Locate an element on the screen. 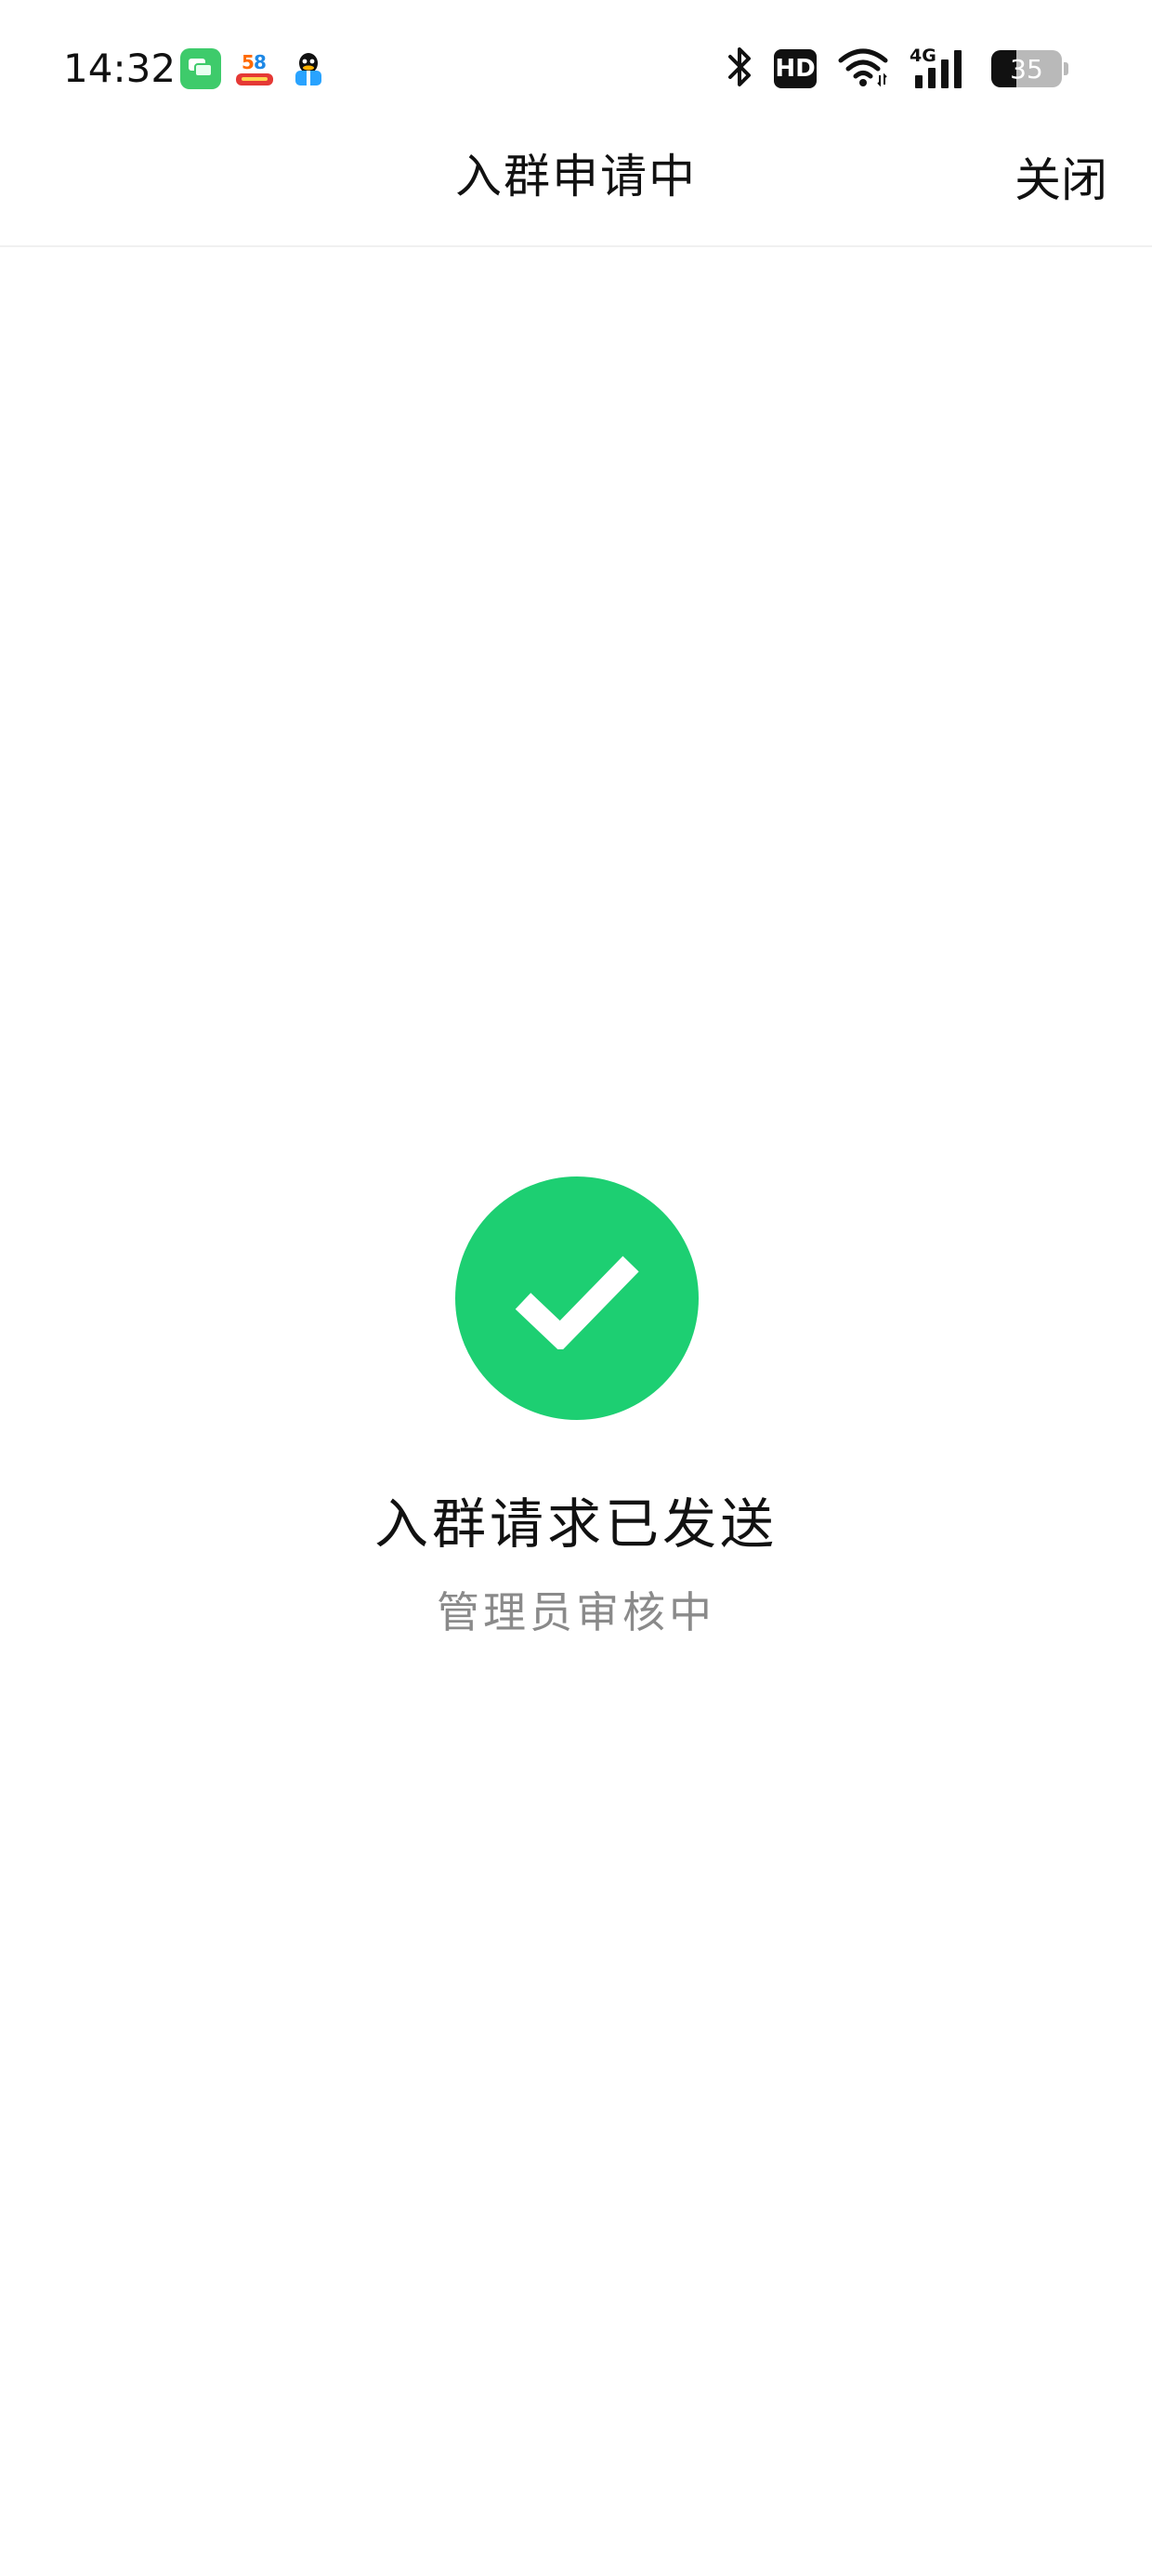 This screenshot has height=2576, width=1152. page-title: 入群申请中 is located at coordinates (576, 177).